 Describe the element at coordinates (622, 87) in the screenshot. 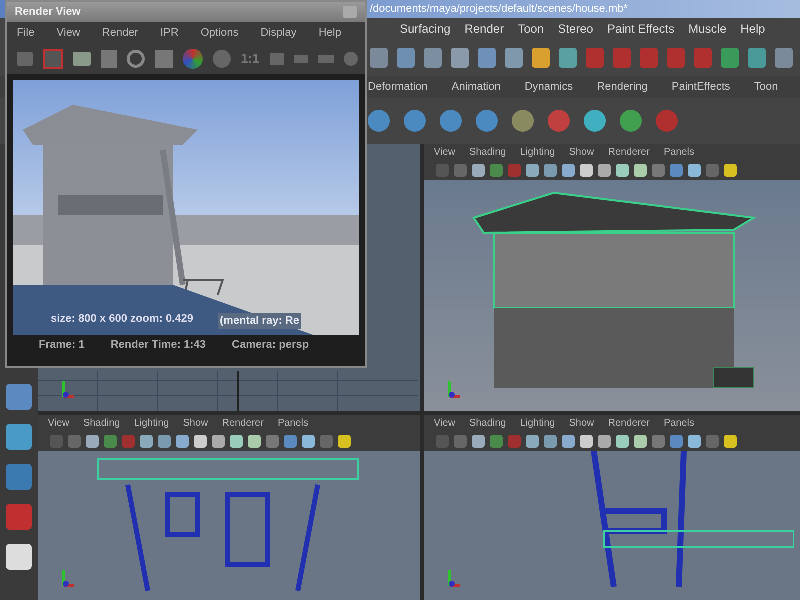

I see `shelf-tab: Rendering` at that location.